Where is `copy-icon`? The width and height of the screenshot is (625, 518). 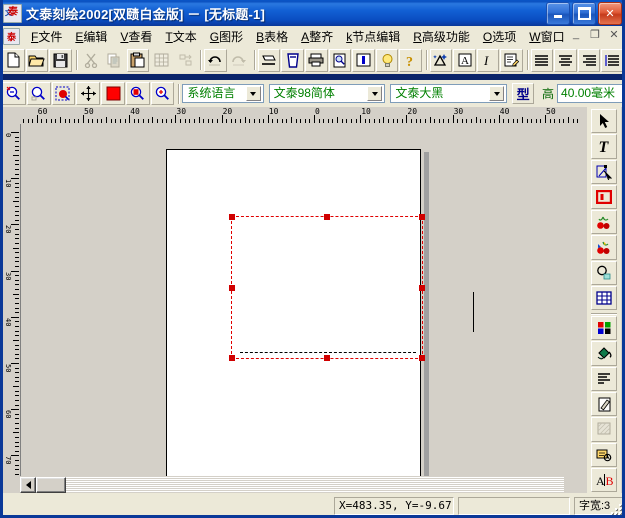
copy-icon is located at coordinates (114, 60).